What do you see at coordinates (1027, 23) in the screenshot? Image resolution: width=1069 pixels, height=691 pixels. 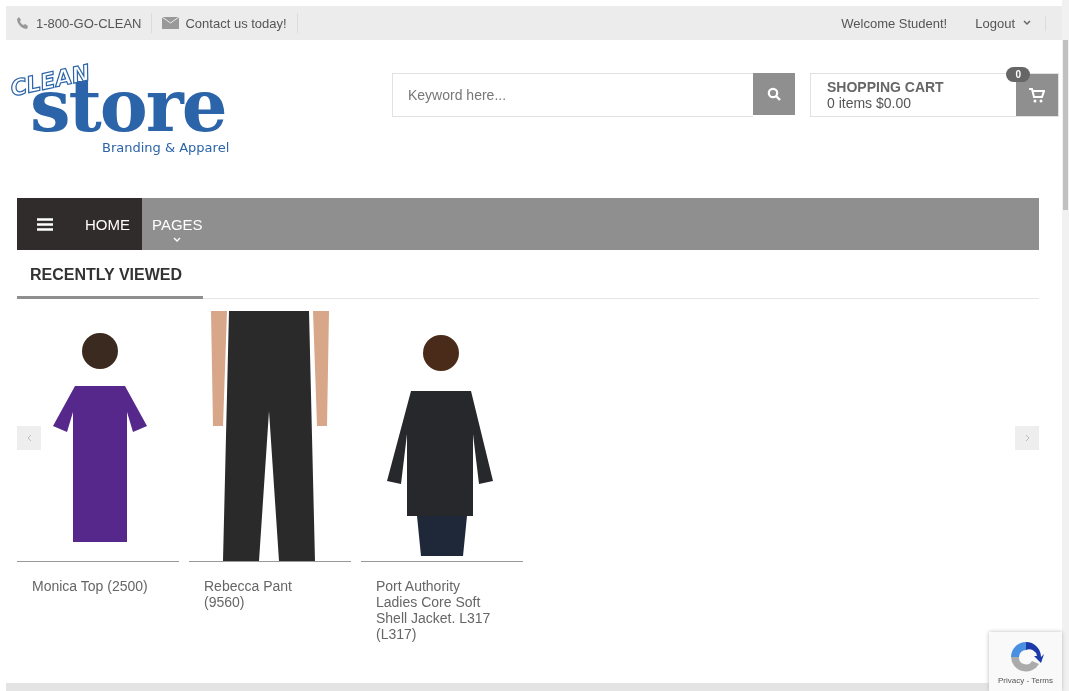 I see `chevron-down-icon` at bounding box center [1027, 23].